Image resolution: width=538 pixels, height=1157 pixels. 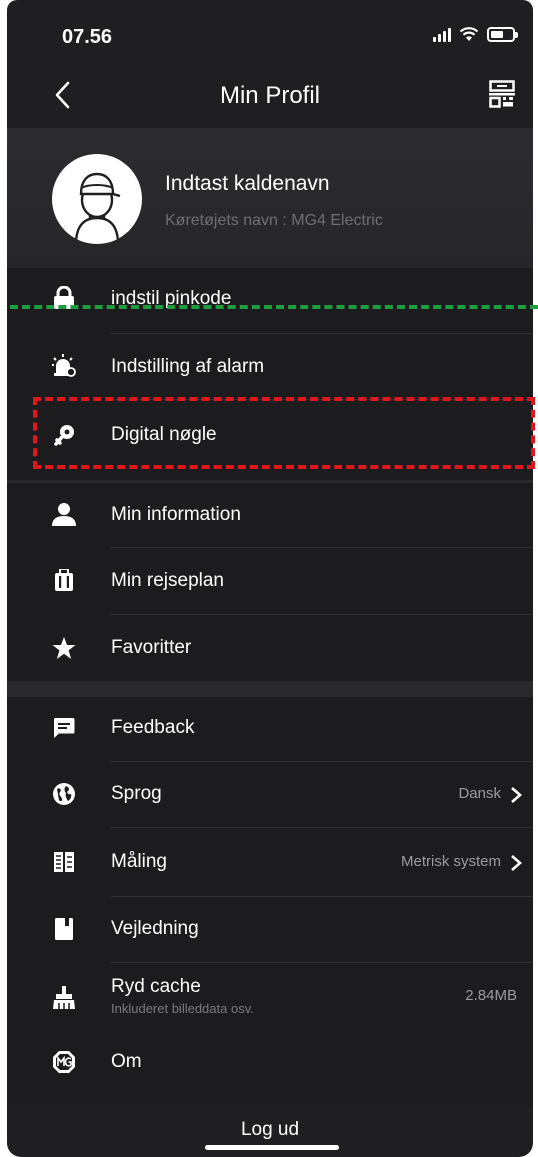 What do you see at coordinates (167, 580) in the screenshot?
I see `row-label: Min rejseplan` at bounding box center [167, 580].